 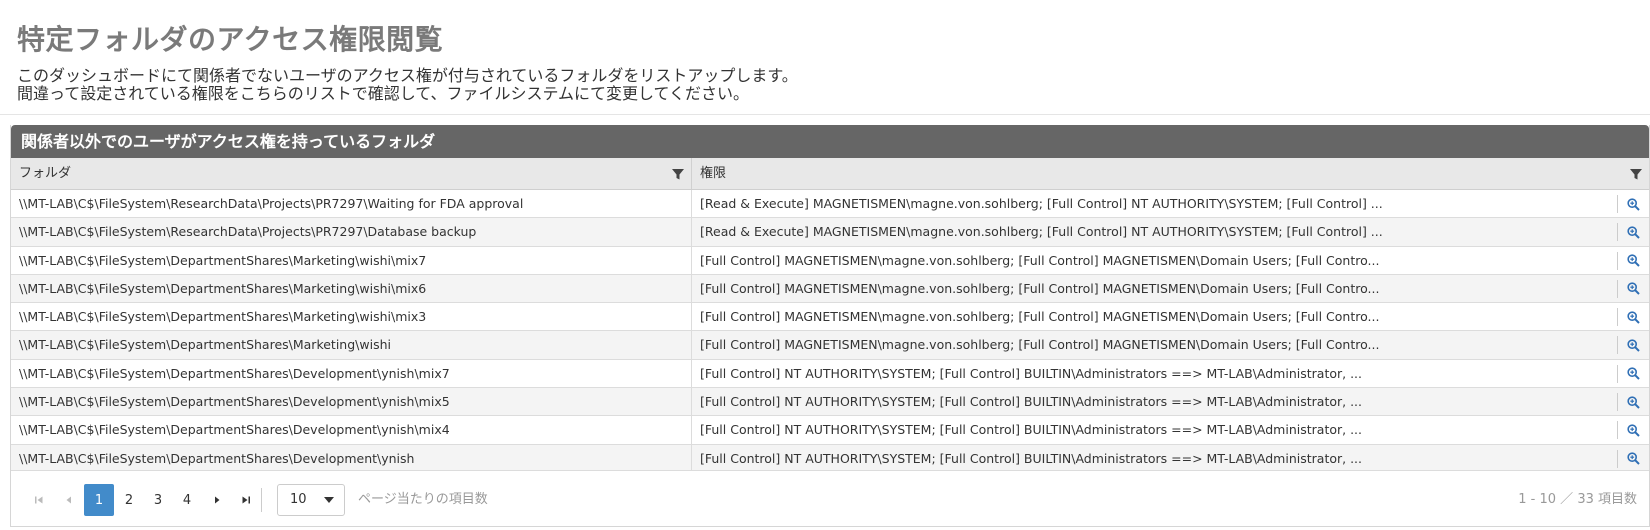 I want to click on pager-first-button, so click(x=39, y=500).